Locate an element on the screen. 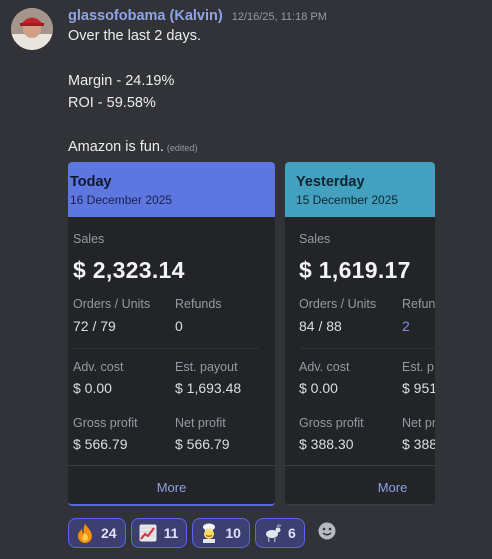 This screenshot has height=559, width=492. avatar is located at coordinates (32, 29).